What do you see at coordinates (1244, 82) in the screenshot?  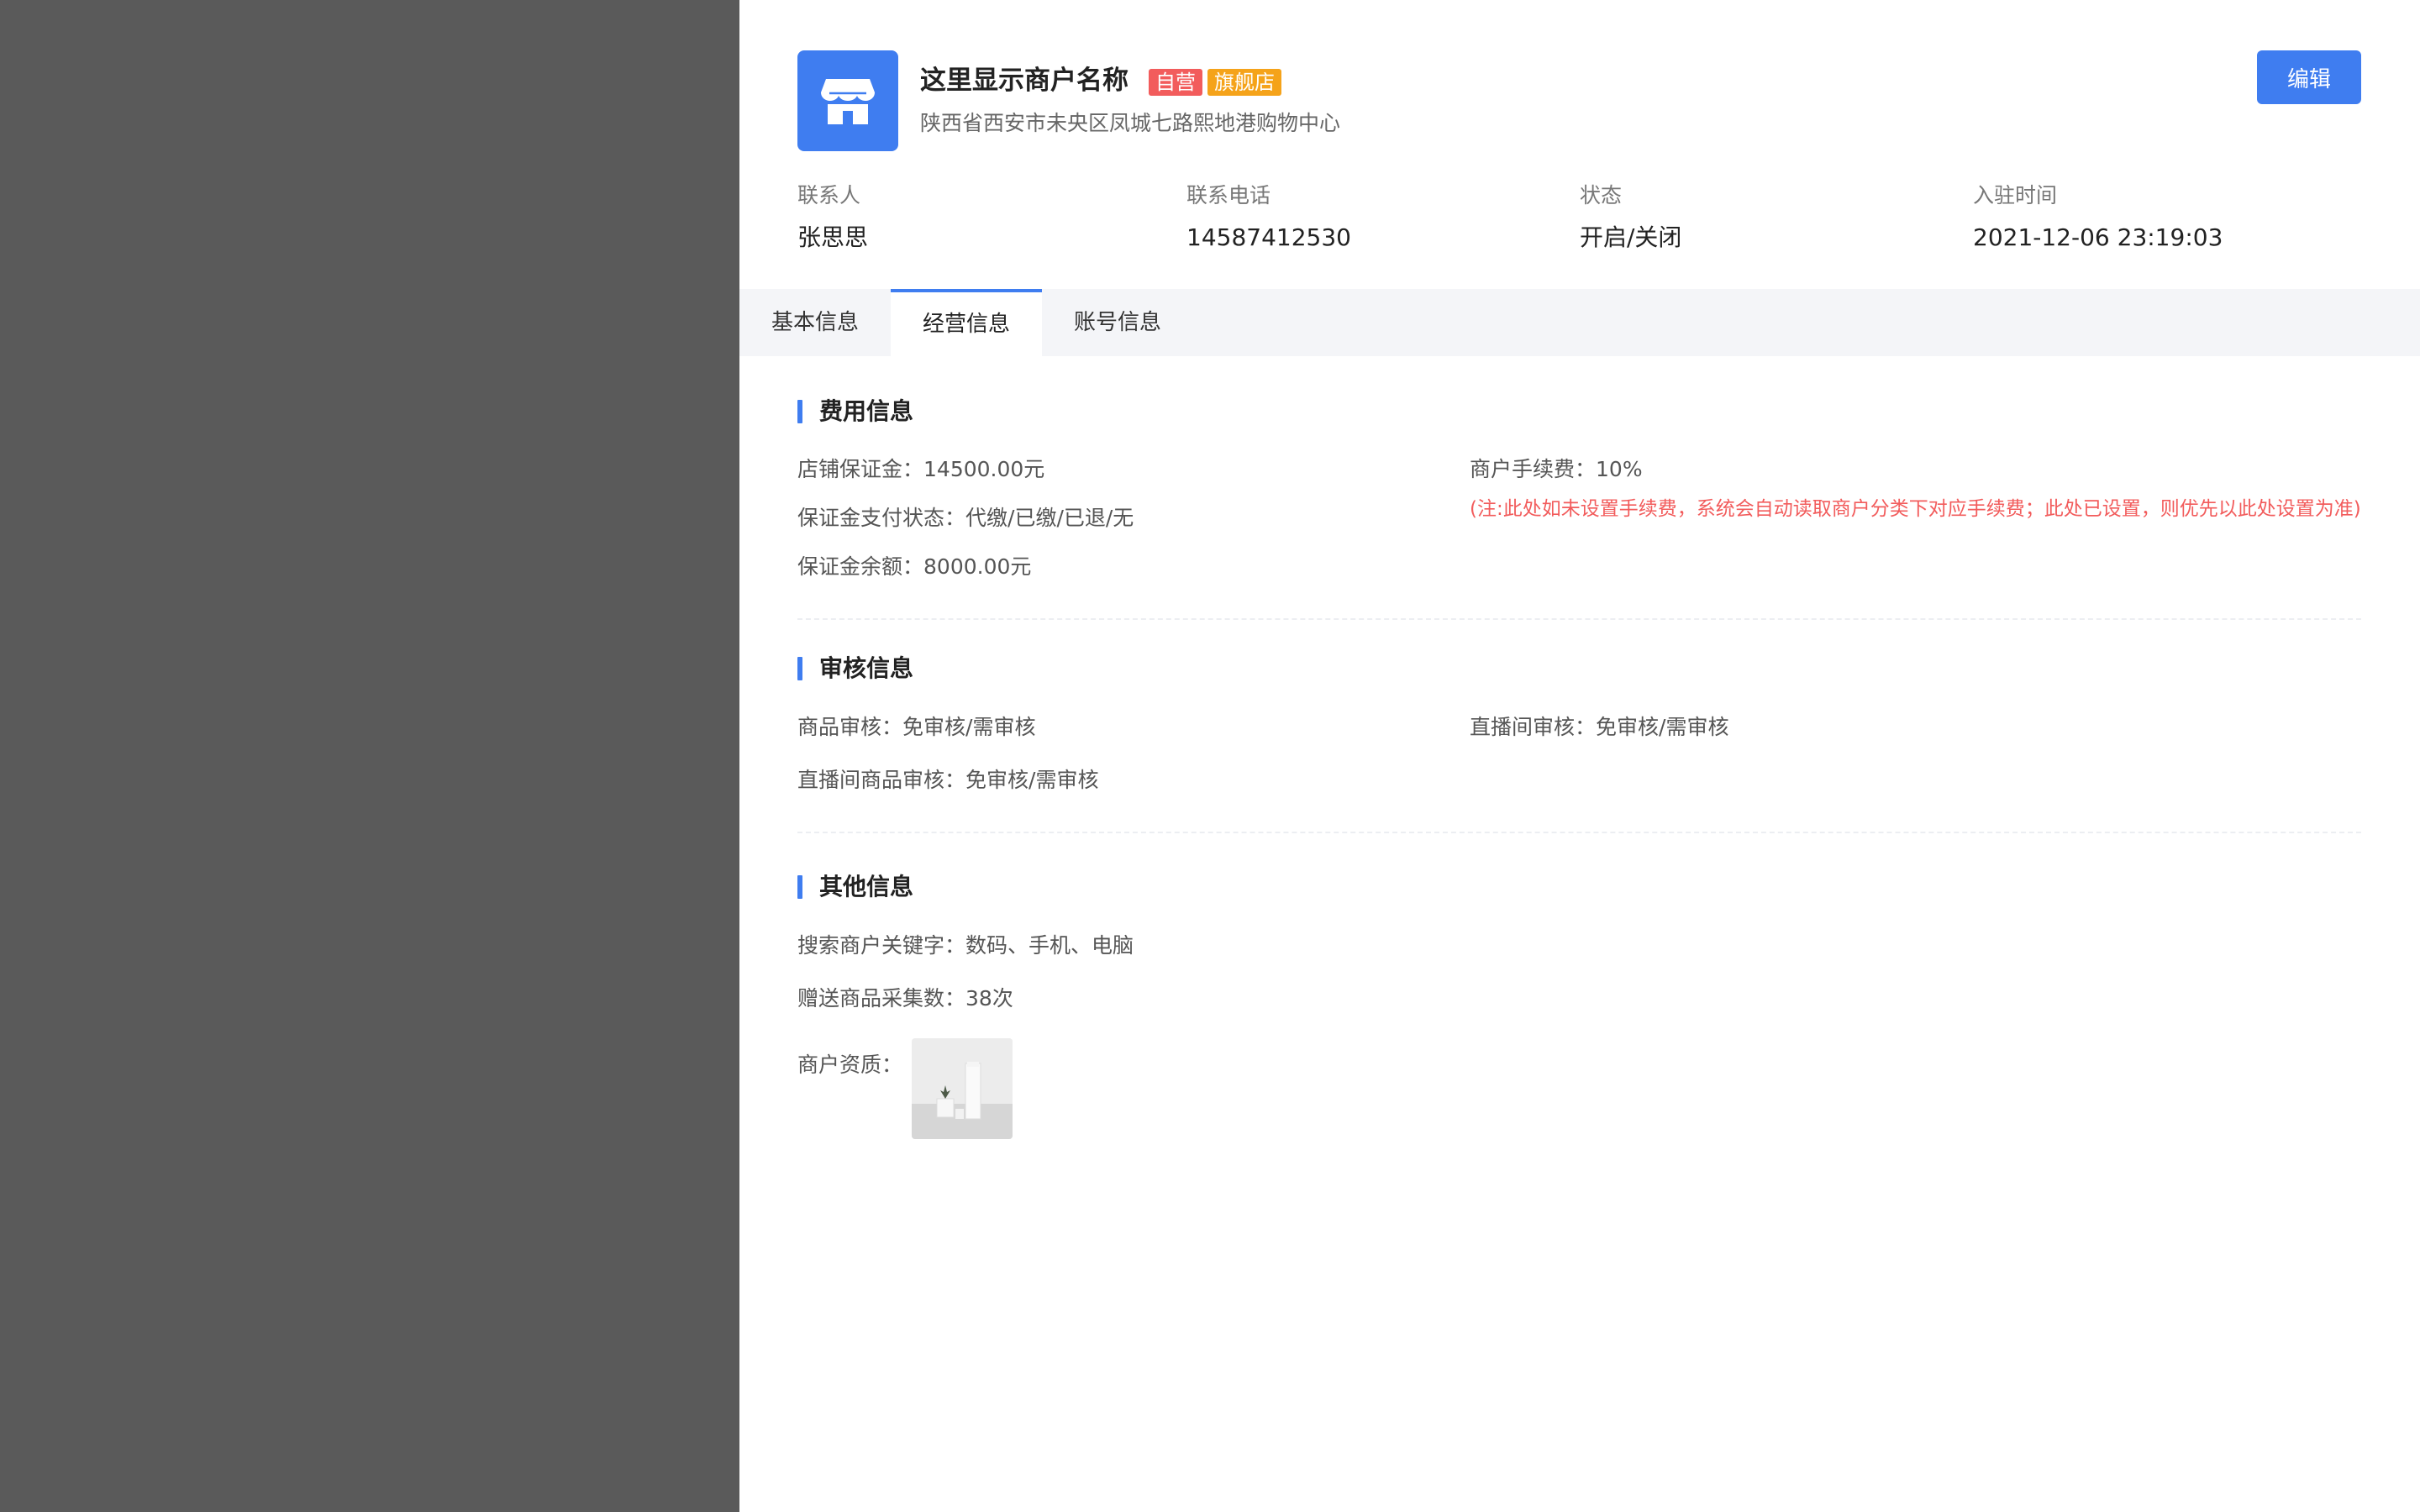 I see `flagship-badge: 旗舰店` at bounding box center [1244, 82].